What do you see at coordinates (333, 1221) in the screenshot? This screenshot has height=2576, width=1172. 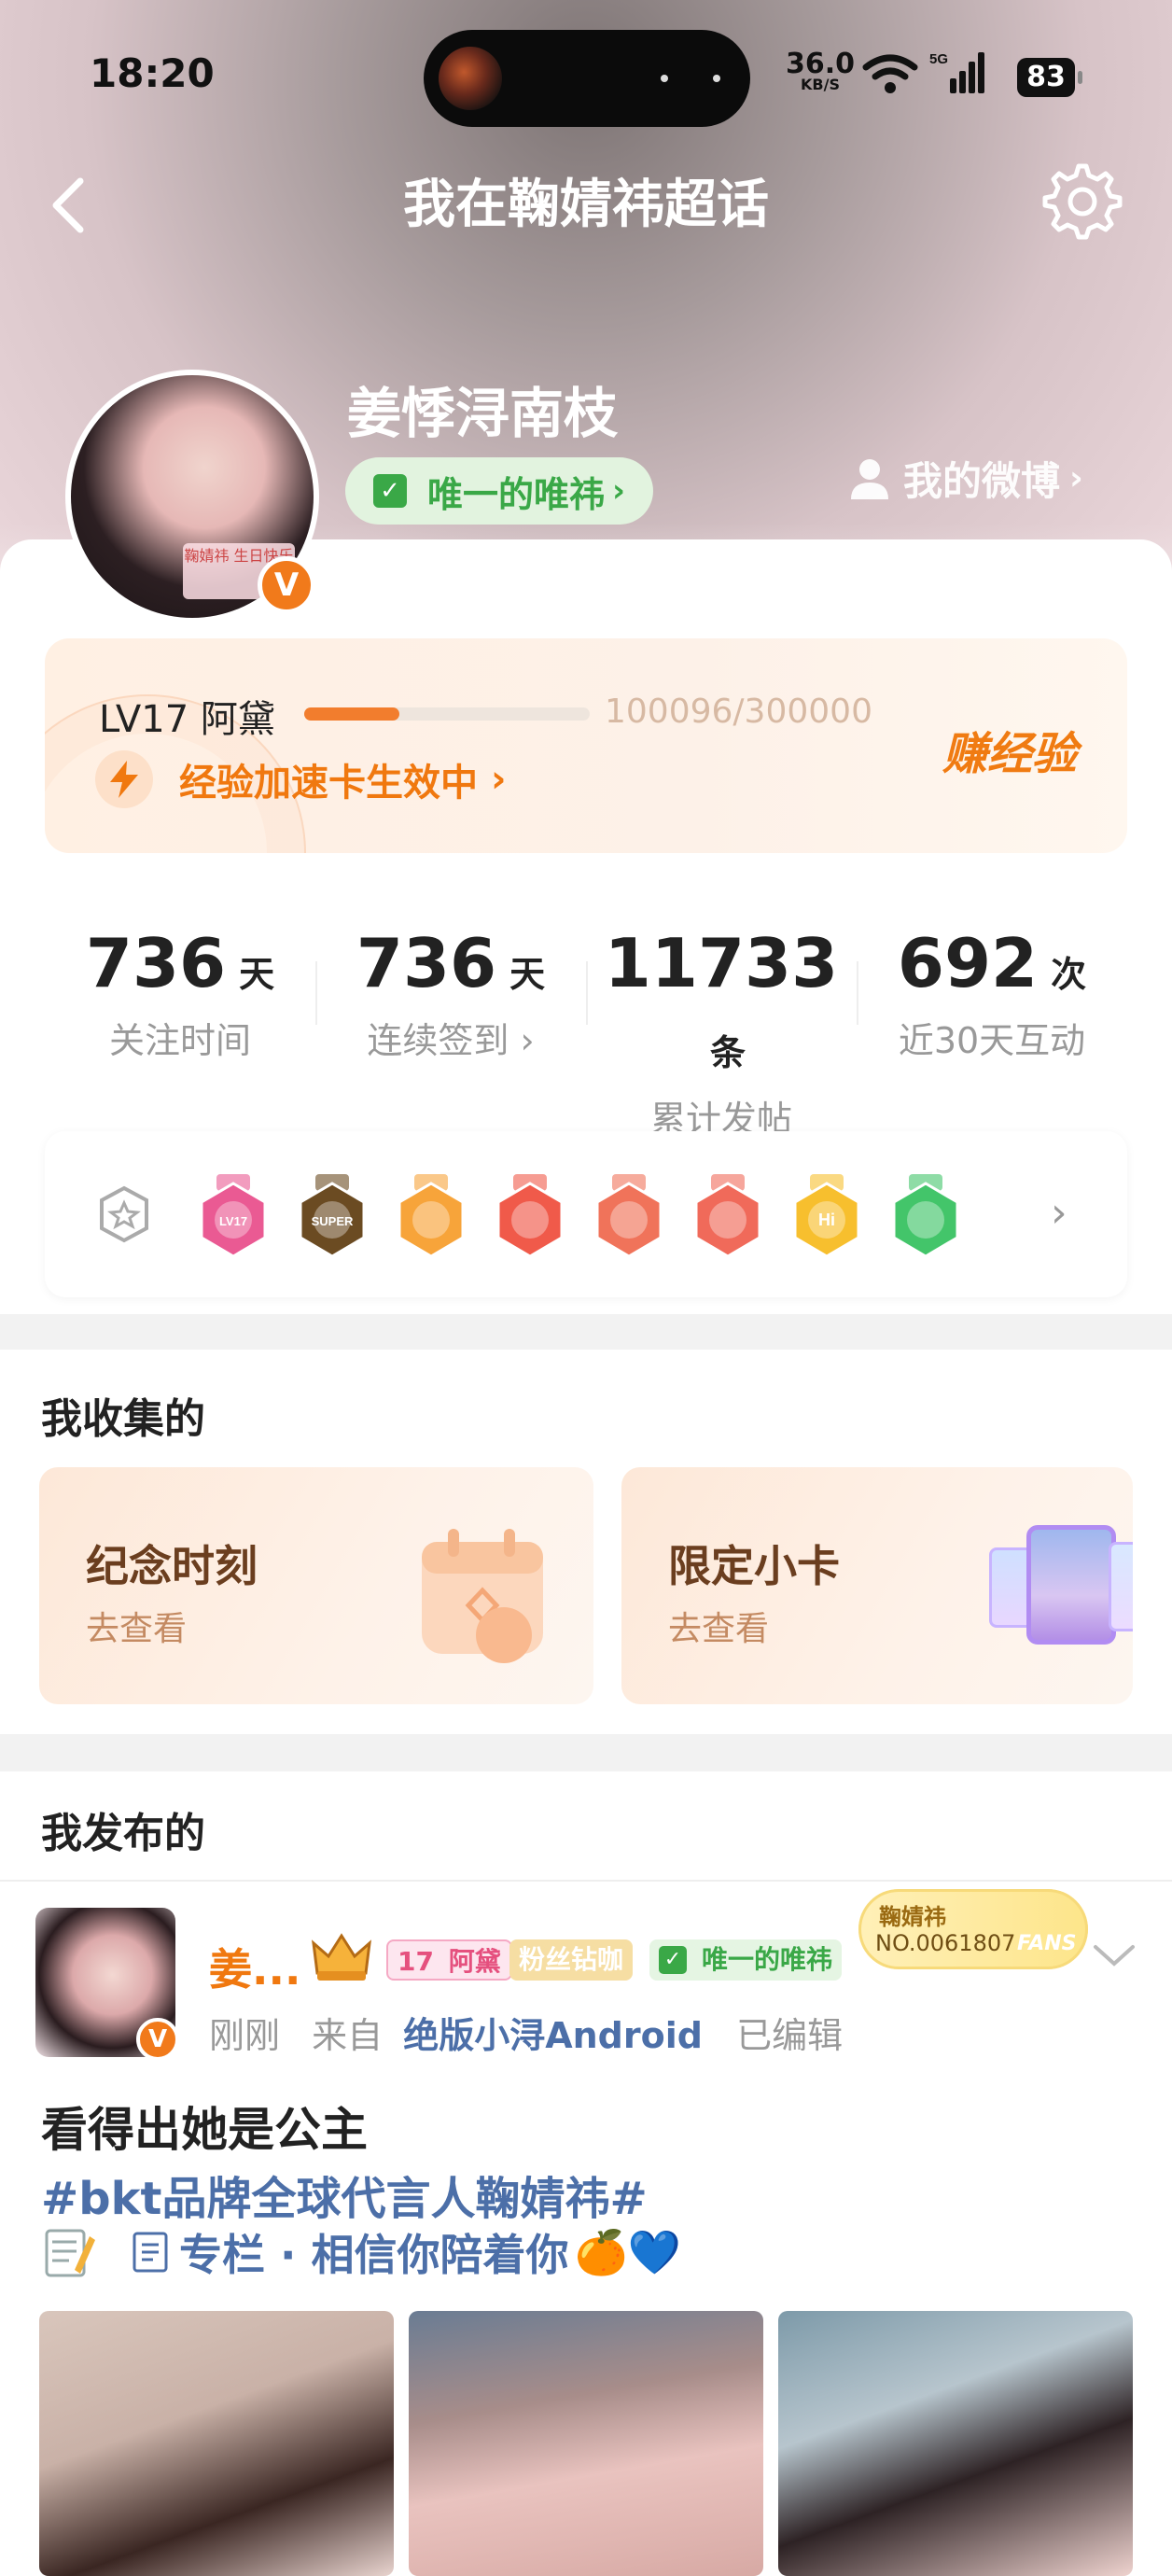 I see `badge-label: SUPER` at bounding box center [333, 1221].